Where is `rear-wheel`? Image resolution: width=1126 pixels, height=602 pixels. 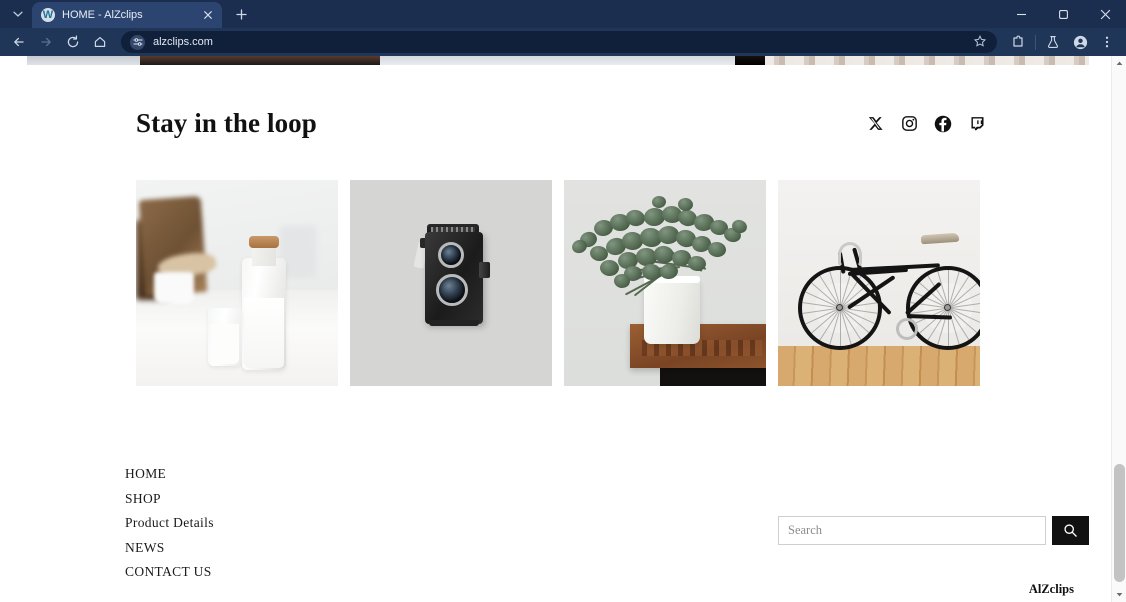
rear-wheel is located at coordinates (943, 308).